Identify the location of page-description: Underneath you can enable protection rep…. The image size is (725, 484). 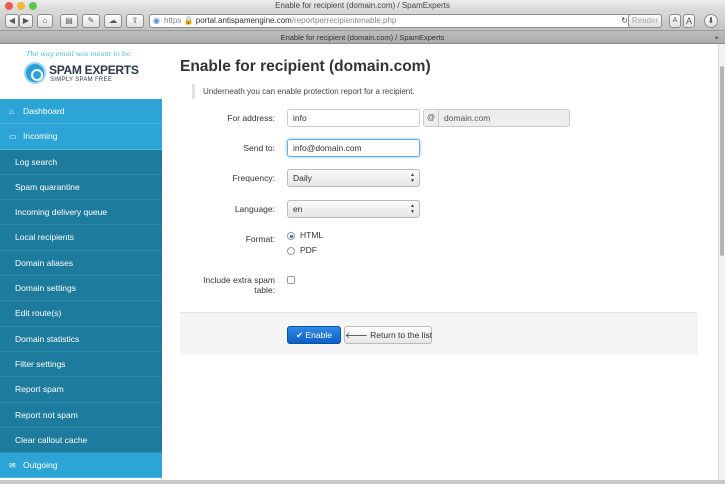
(445, 91).